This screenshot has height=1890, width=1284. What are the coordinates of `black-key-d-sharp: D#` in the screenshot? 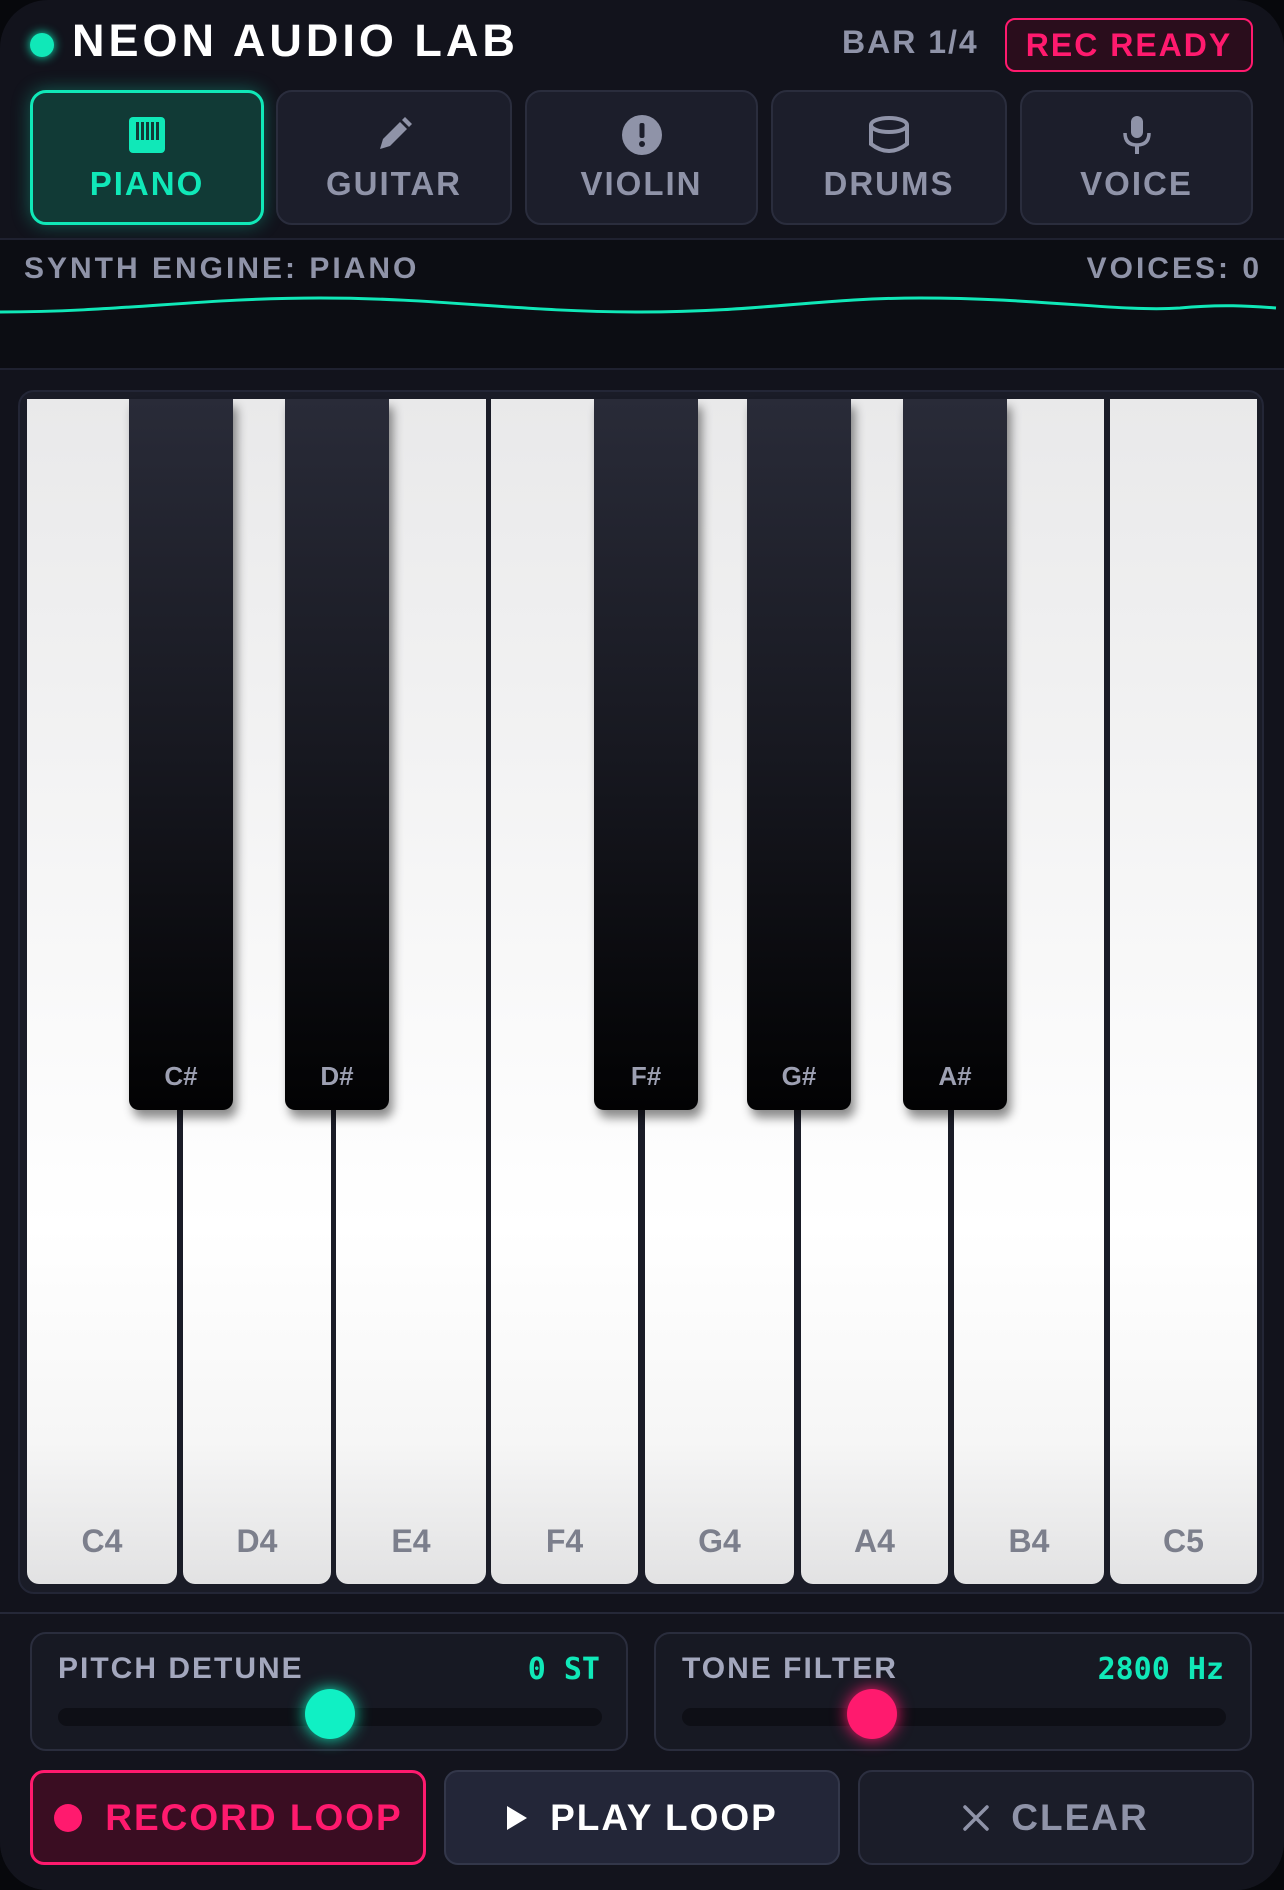 It's located at (337, 754).